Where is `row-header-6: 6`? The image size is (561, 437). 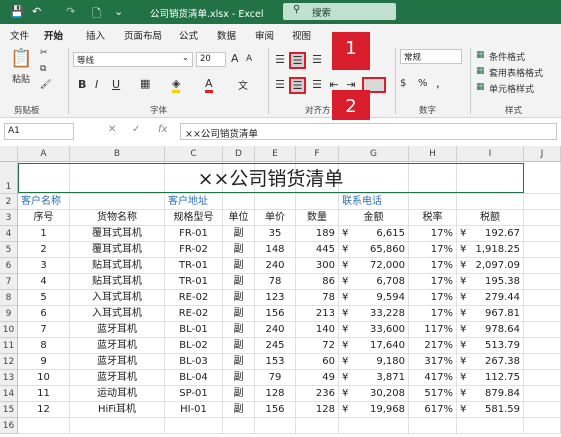 row-header-6: 6 is located at coordinates (9, 266).